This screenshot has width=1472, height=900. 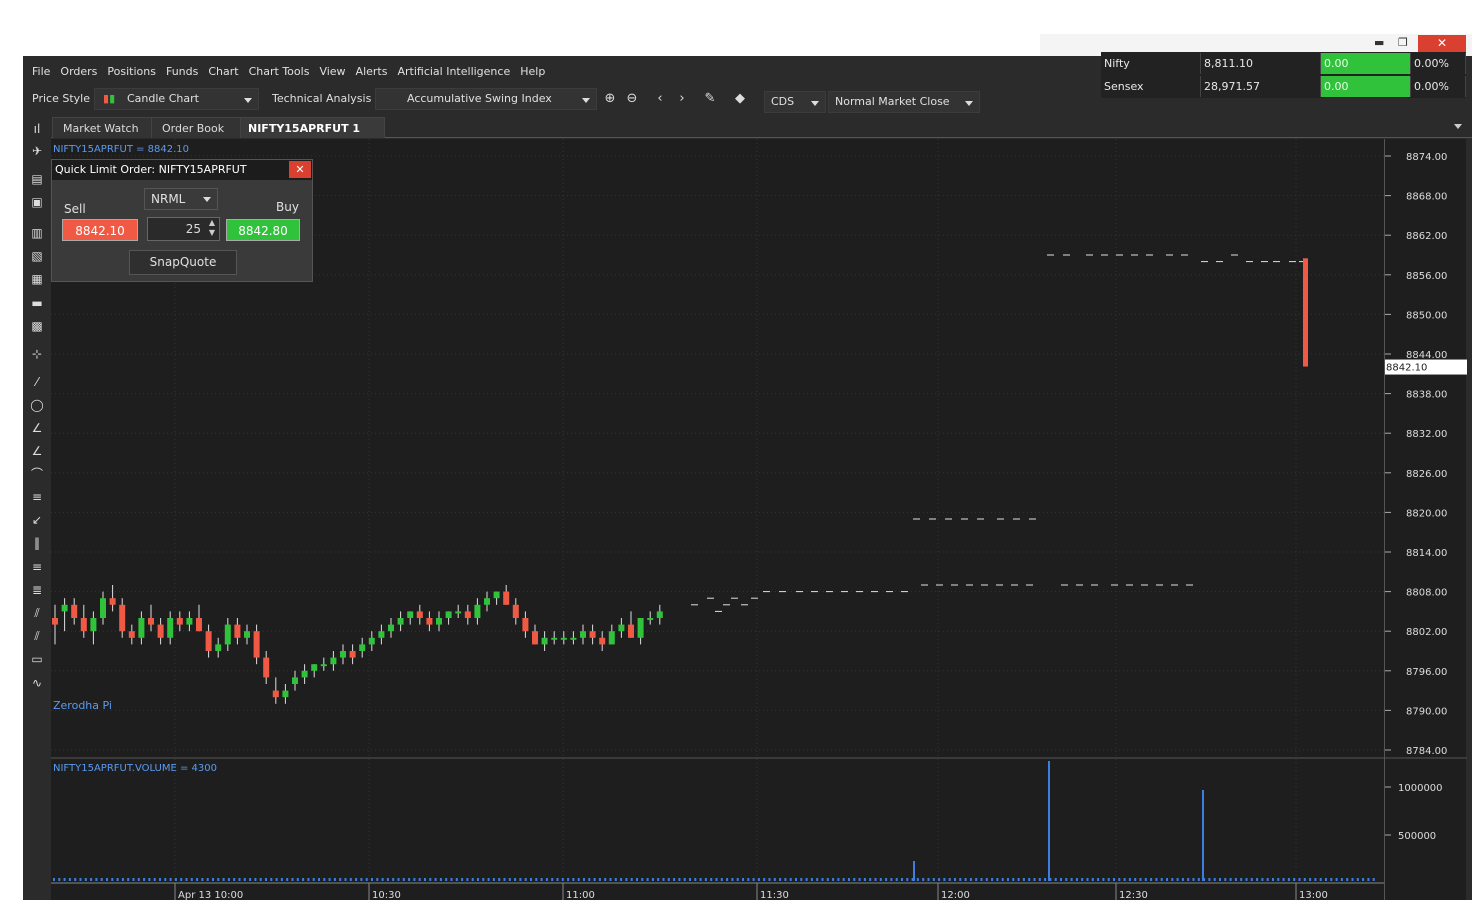 I want to click on list-icon: ▦, so click(x=37, y=279).